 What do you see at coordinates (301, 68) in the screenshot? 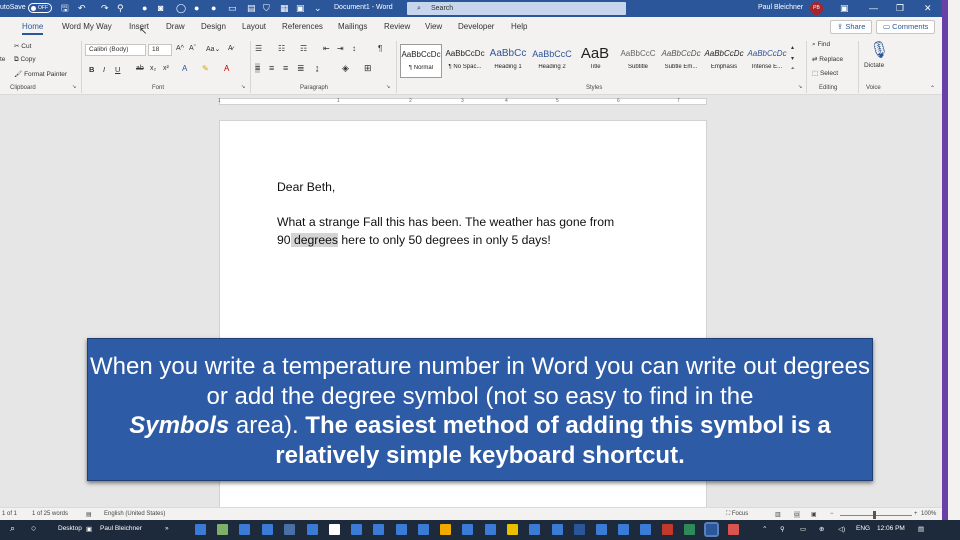
I see `justify-icon: ≣` at bounding box center [301, 68].